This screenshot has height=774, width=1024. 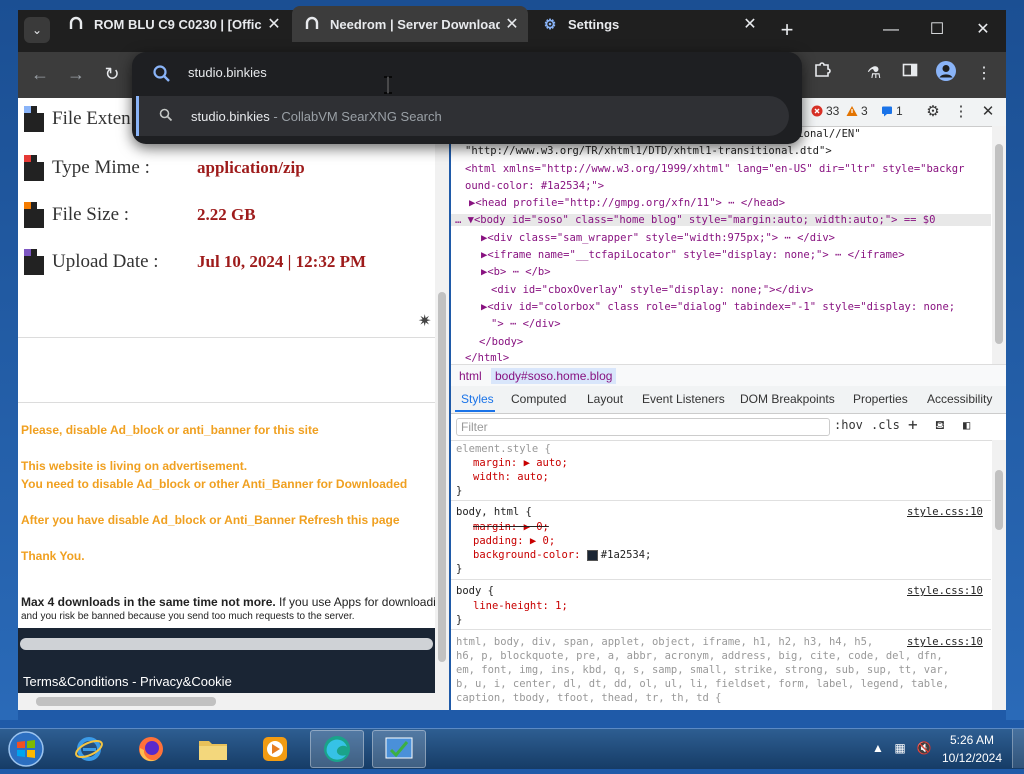 What do you see at coordinates (410, 24) in the screenshot?
I see `tab-needrom-server-download: Needrom | Server Download ✕` at bounding box center [410, 24].